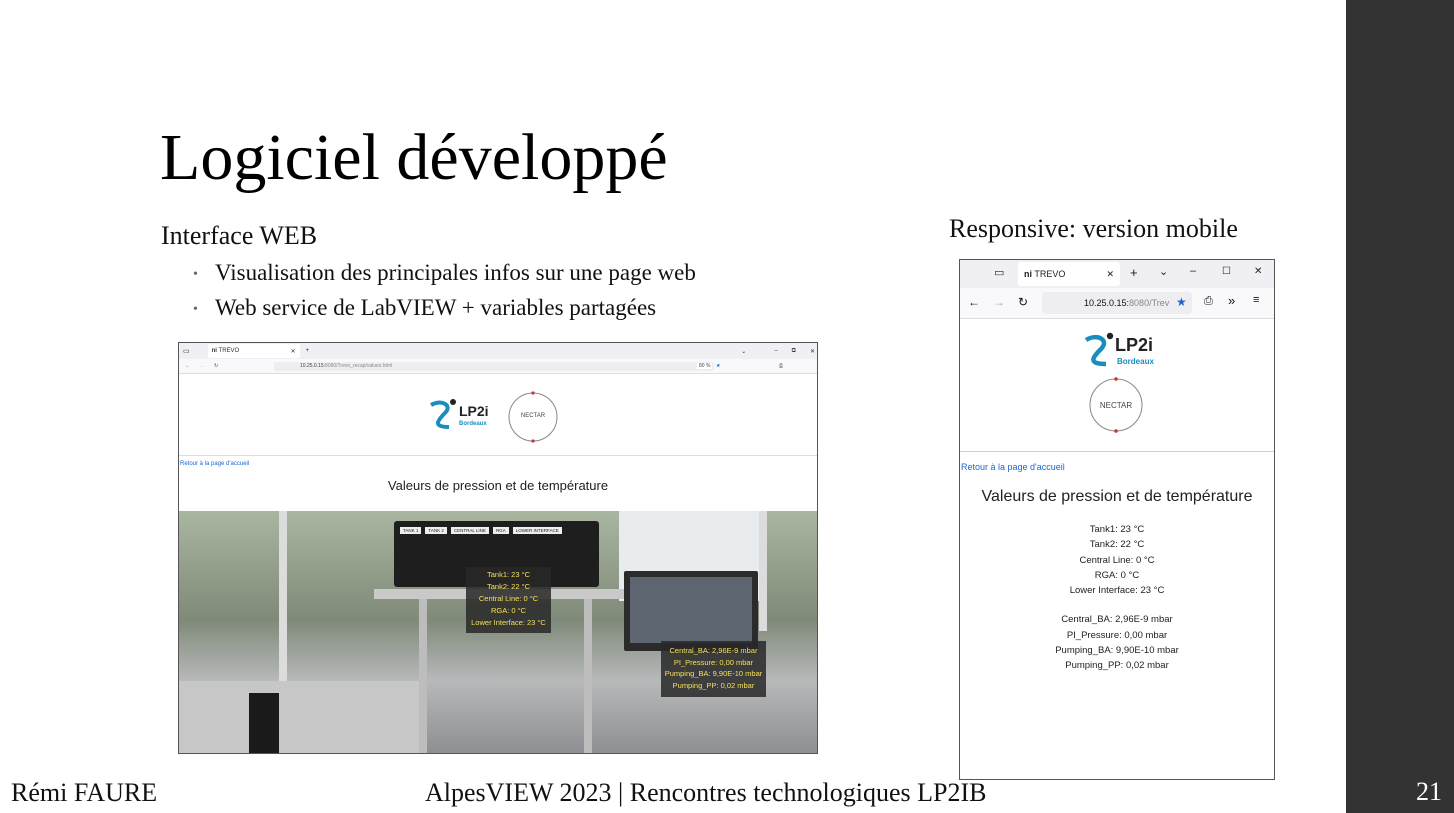 The height and width of the screenshot is (813, 1454). What do you see at coordinates (498, 351) in the screenshot?
I see `desktop-tab-bar: ▭ ni TREVO ✕ + ⌄ – ⧉ ✕` at bounding box center [498, 351].